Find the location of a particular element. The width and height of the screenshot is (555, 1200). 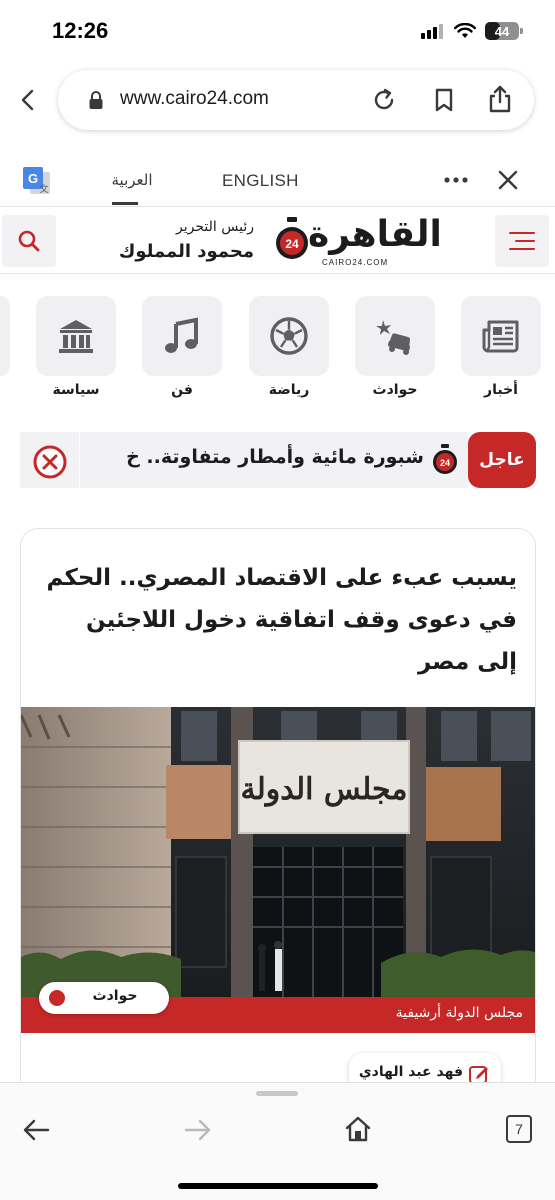

ticker-track: شبورة مائية وأمطار متفاوتة.. خ 24 is located at coordinates (274, 460).